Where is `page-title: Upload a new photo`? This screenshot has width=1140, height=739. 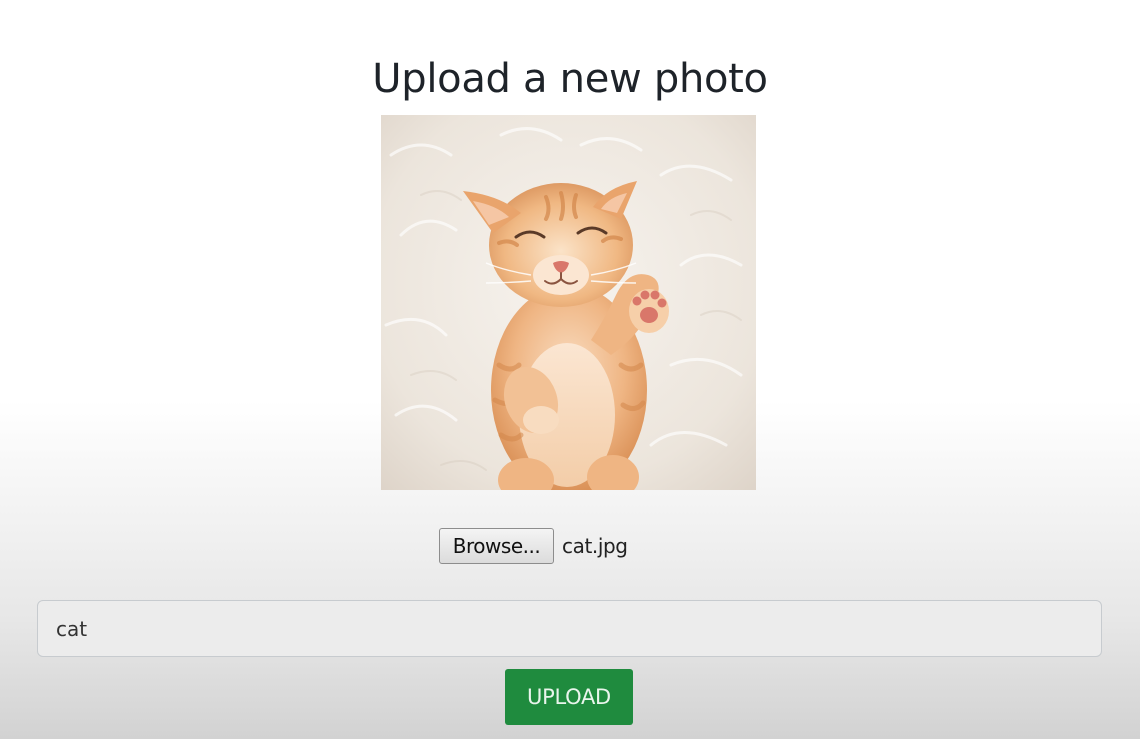 page-title: Upload a new photo is located at coordinates (570, 79).